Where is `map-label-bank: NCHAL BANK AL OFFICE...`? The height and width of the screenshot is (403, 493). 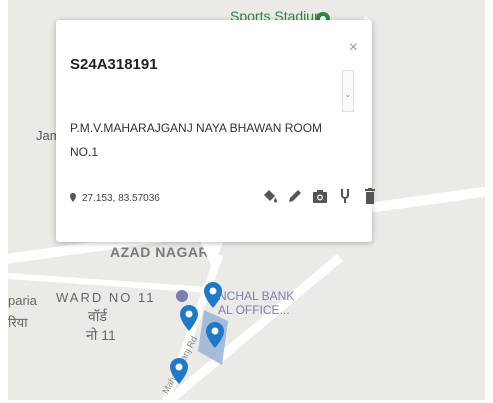
map-label-bank: NCHAL BANK AL OFFICE... is located at coordinates (256, 303).